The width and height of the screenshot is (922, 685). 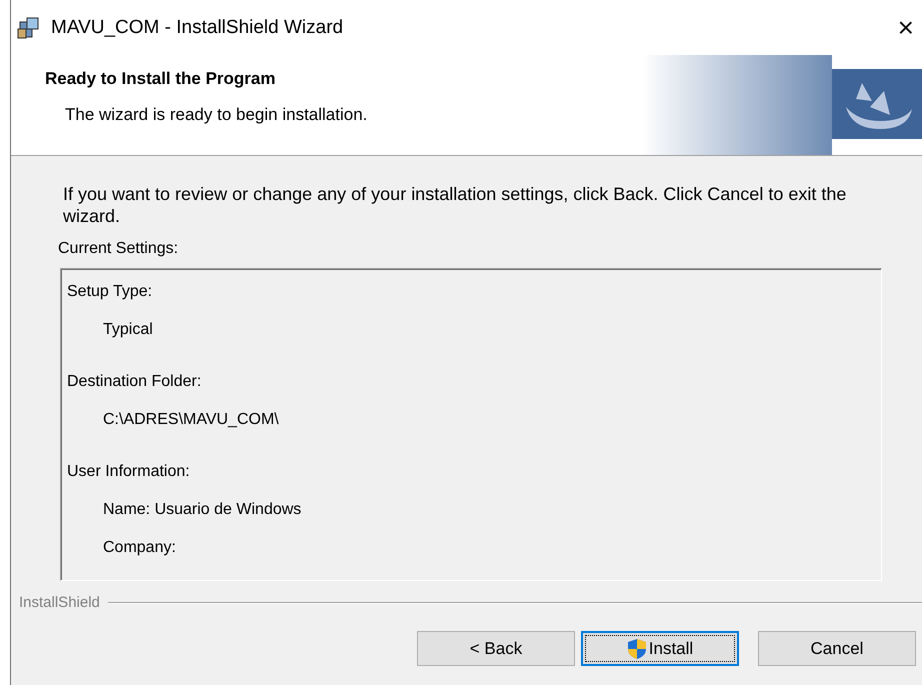 I want to click on shield-icon, so click(x=636, y=649).